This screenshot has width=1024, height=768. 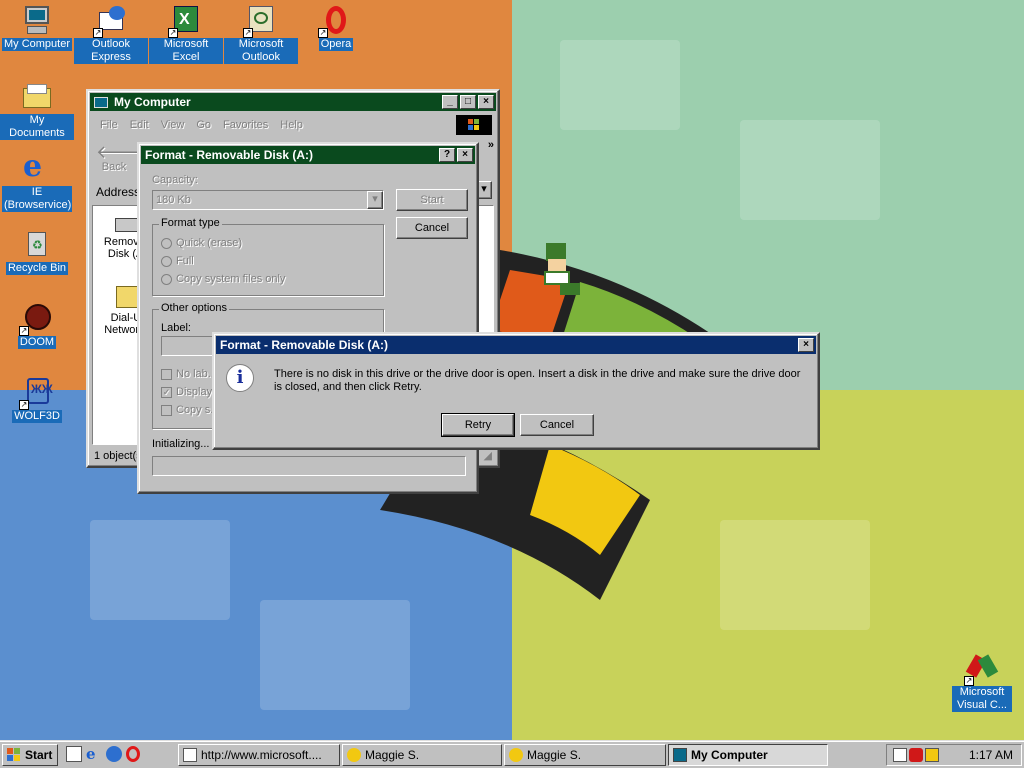 I want to click on desktop-icon-wolf3d: ЖЖ ↗ WOLF3D, so click(x=37, y=399).